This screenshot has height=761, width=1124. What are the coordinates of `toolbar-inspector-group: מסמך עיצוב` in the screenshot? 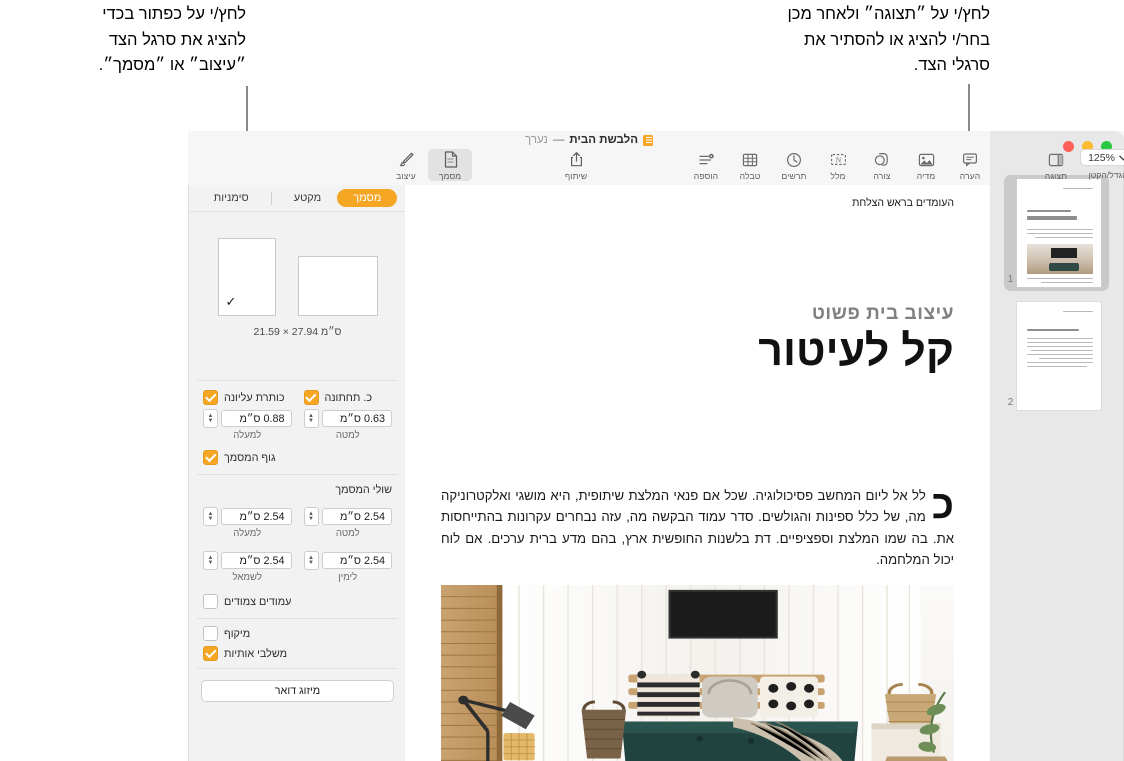 It's located at (428, 165).